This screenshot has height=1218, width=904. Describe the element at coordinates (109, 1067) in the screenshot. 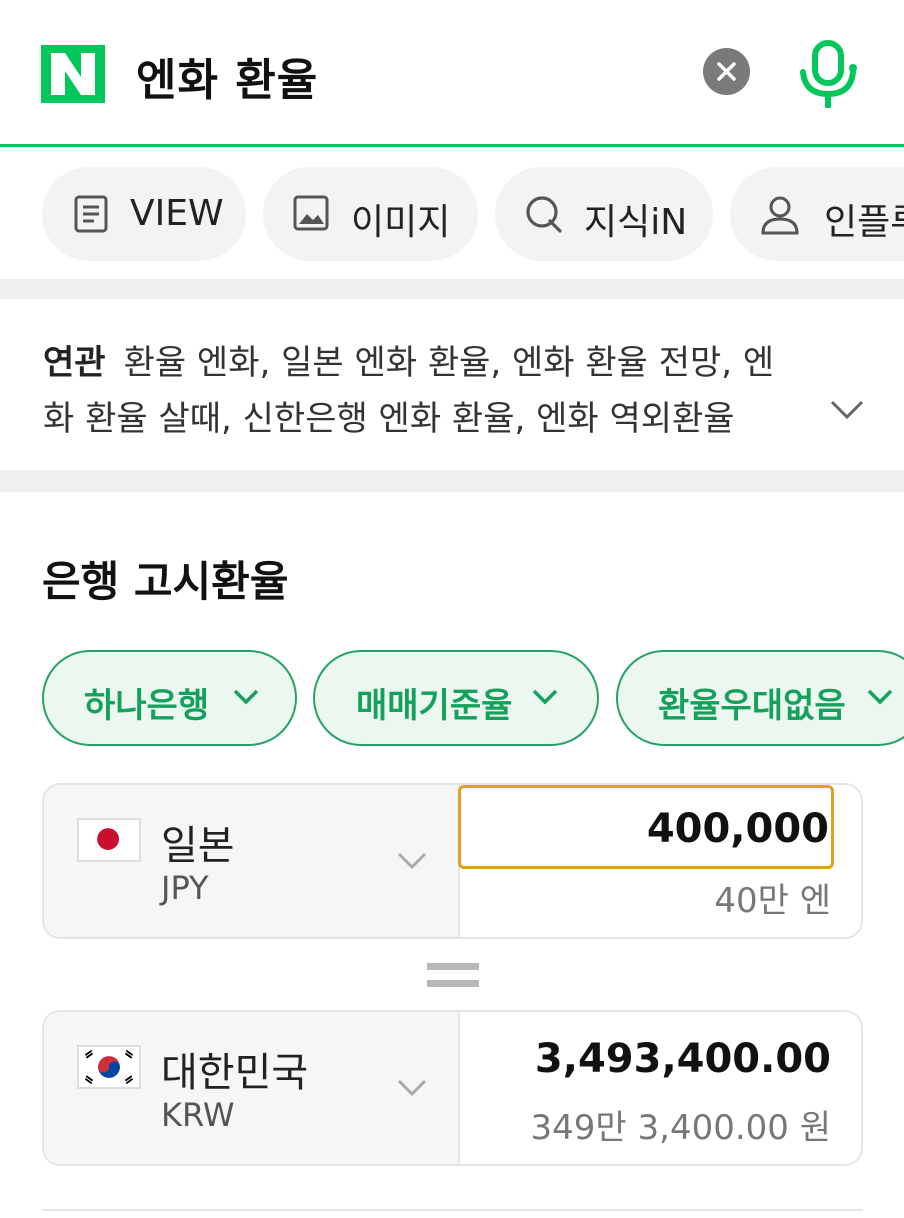

I see `korea-flag-icon` at that location.